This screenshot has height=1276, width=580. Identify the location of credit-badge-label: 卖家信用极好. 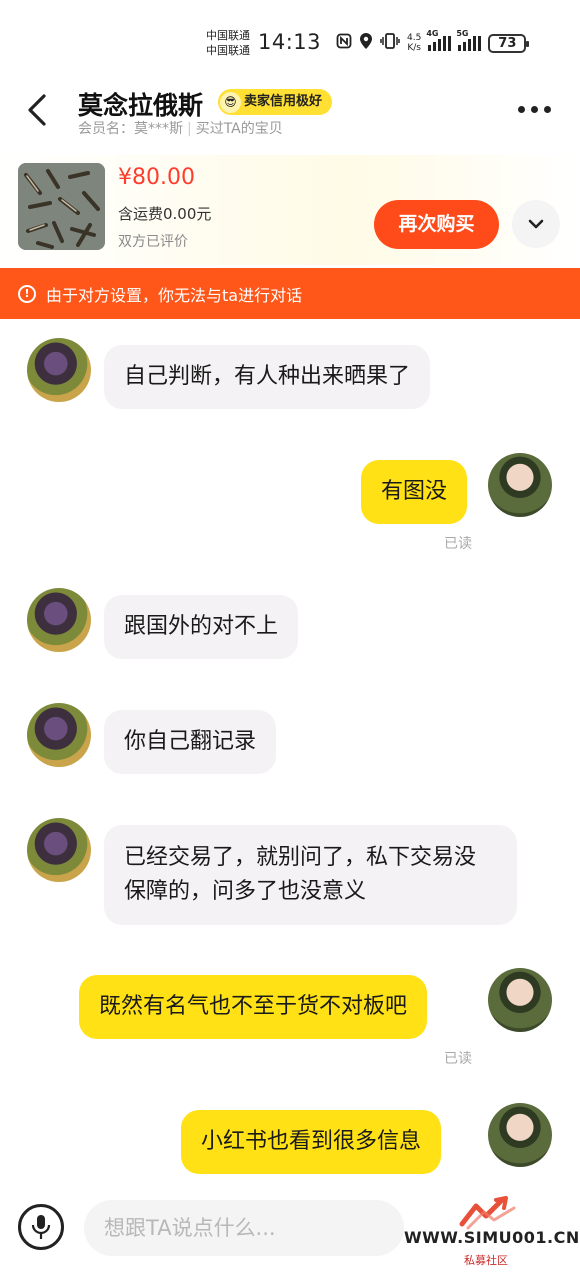
(283, 101).